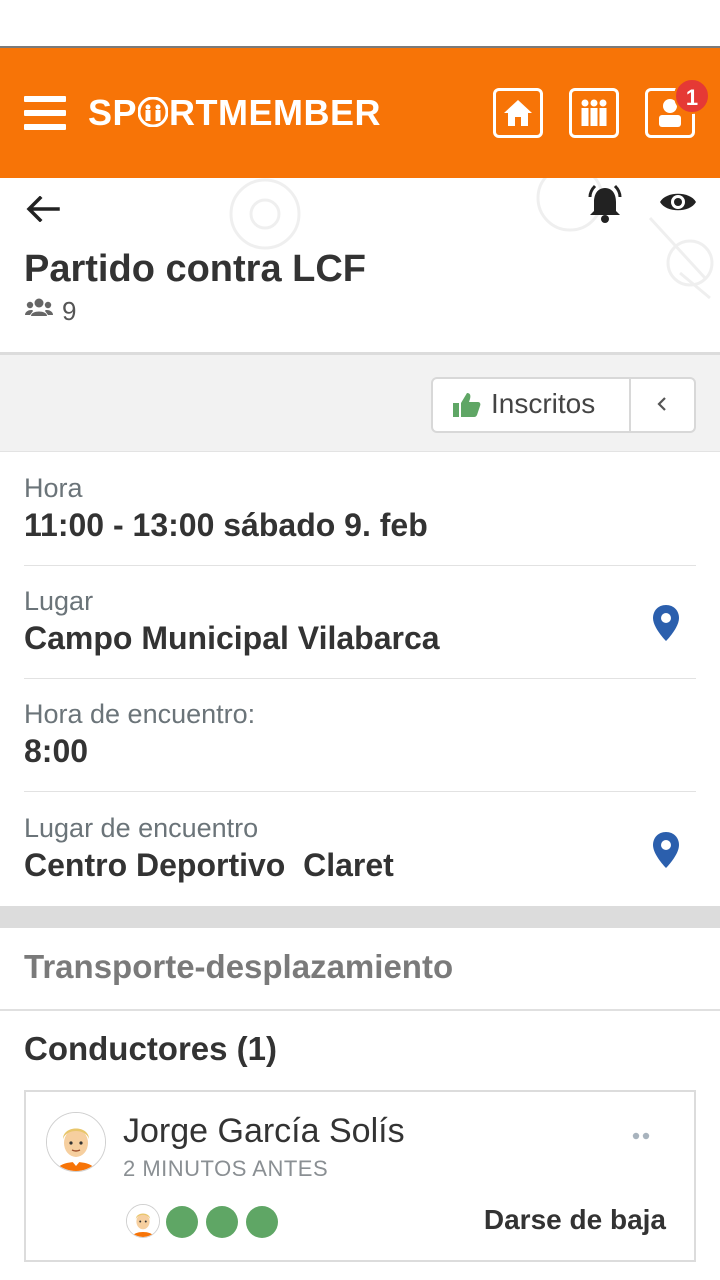 This screenshot has height=1280, width=720. What do you see at coordinates (575, 1220) in the screenshot?
I see `darse-de-baja-button: Darse de baja` at bounding box center [575, 1220].